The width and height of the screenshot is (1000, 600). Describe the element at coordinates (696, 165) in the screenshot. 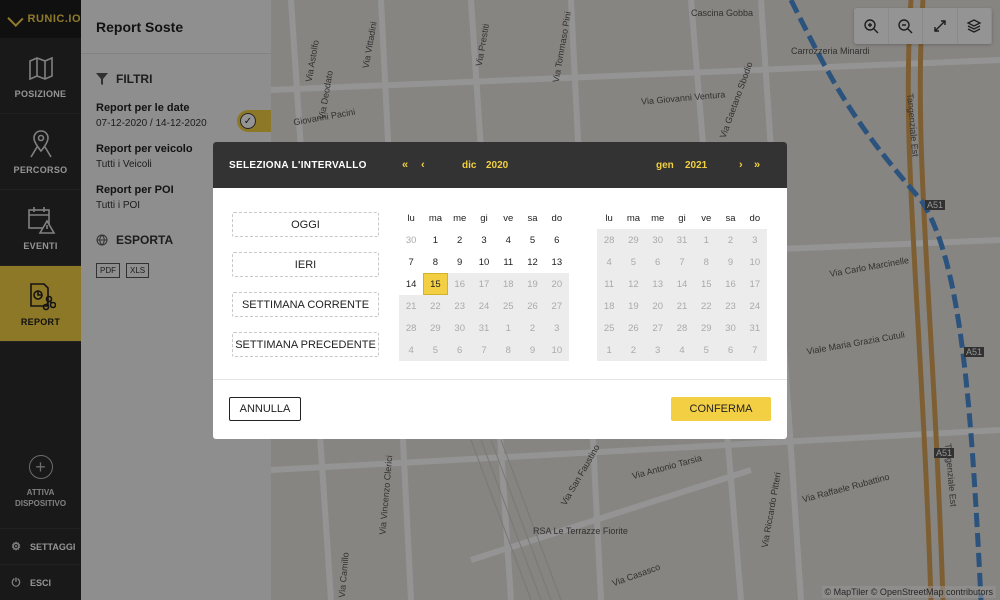

I see `right-year-label: 2021` at that location.